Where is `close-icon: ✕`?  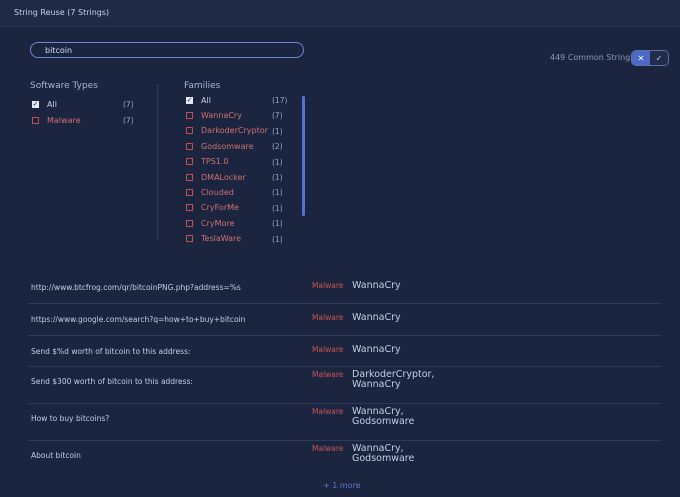
close-icon: ✕ is located at coordinates (641, 58).